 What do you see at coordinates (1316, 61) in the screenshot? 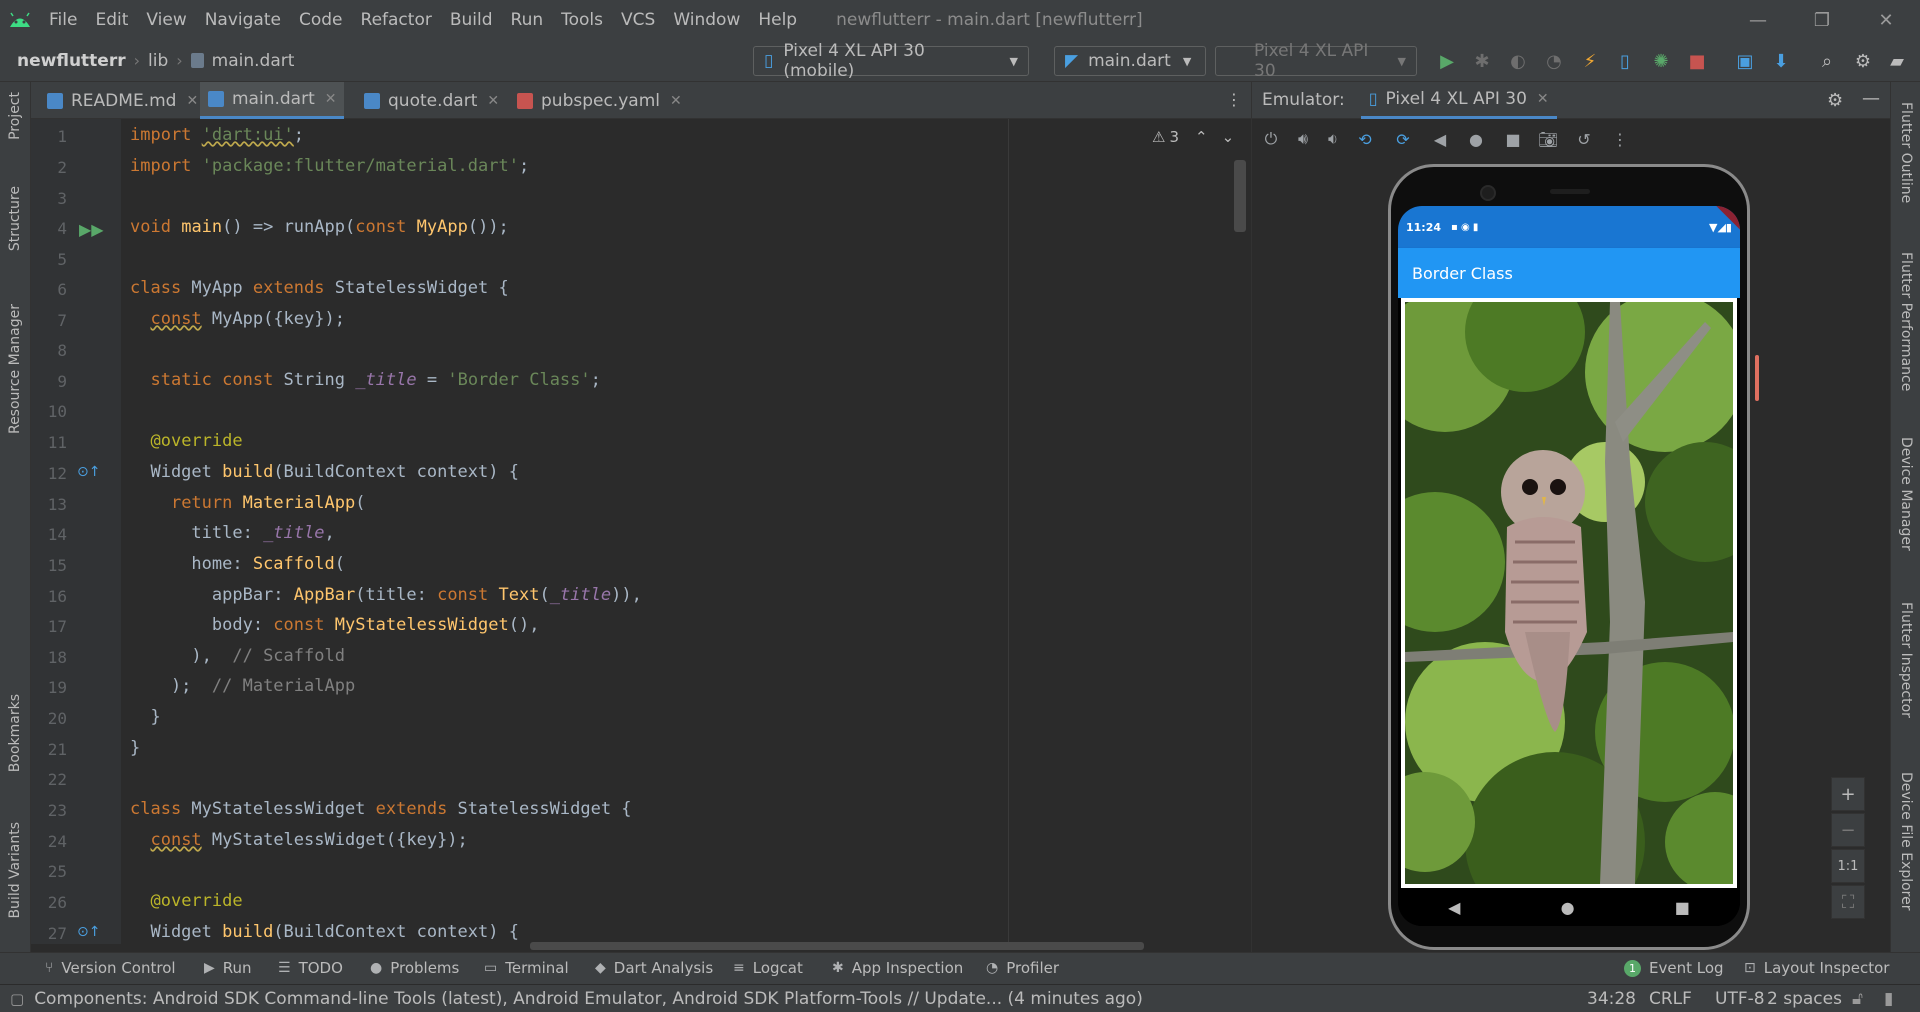
I see `avd-selector: Pixel 4 XL API 30 ▼` at bounding box center [1316, 61].